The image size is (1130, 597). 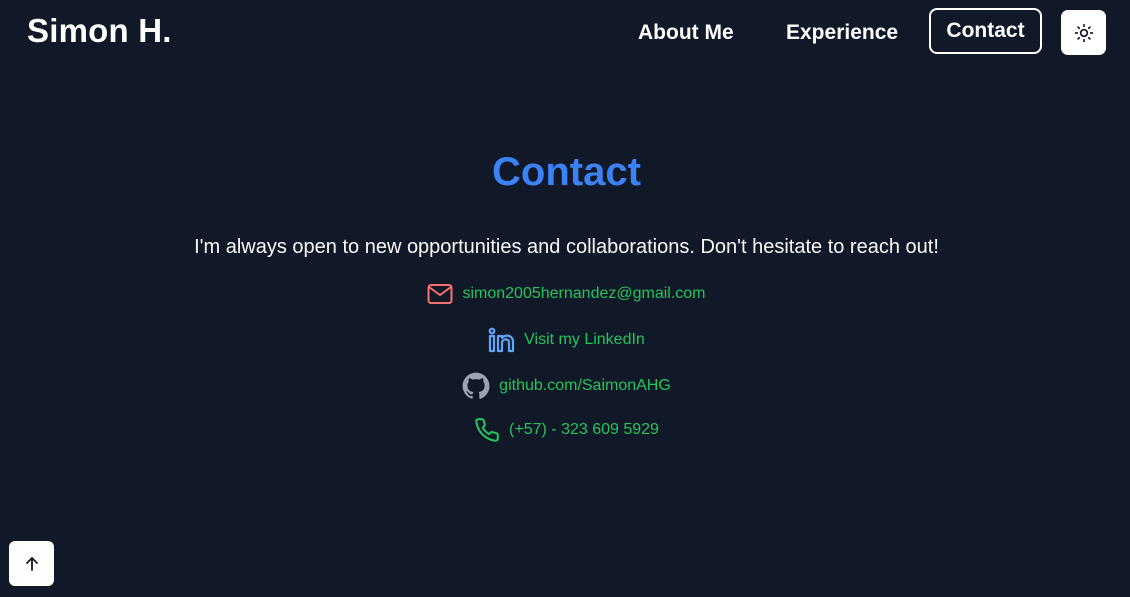 I want to click on contact-linkedin-item: Visit my LinkedIn, so click(x=565, y=340).